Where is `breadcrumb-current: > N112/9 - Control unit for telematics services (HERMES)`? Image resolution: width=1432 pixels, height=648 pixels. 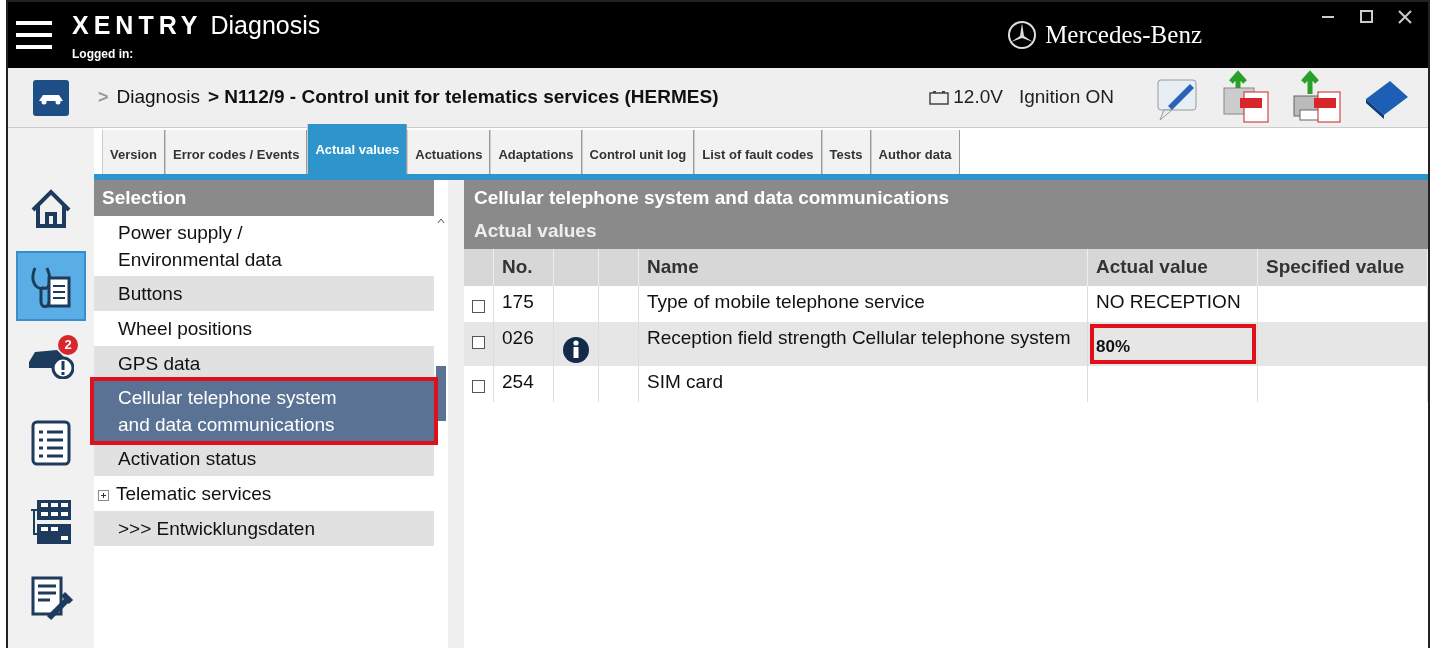
breadcrumb-current: > N112/9 - Control unit for telematics services (HERMES) is located at coordinates (463, 97).